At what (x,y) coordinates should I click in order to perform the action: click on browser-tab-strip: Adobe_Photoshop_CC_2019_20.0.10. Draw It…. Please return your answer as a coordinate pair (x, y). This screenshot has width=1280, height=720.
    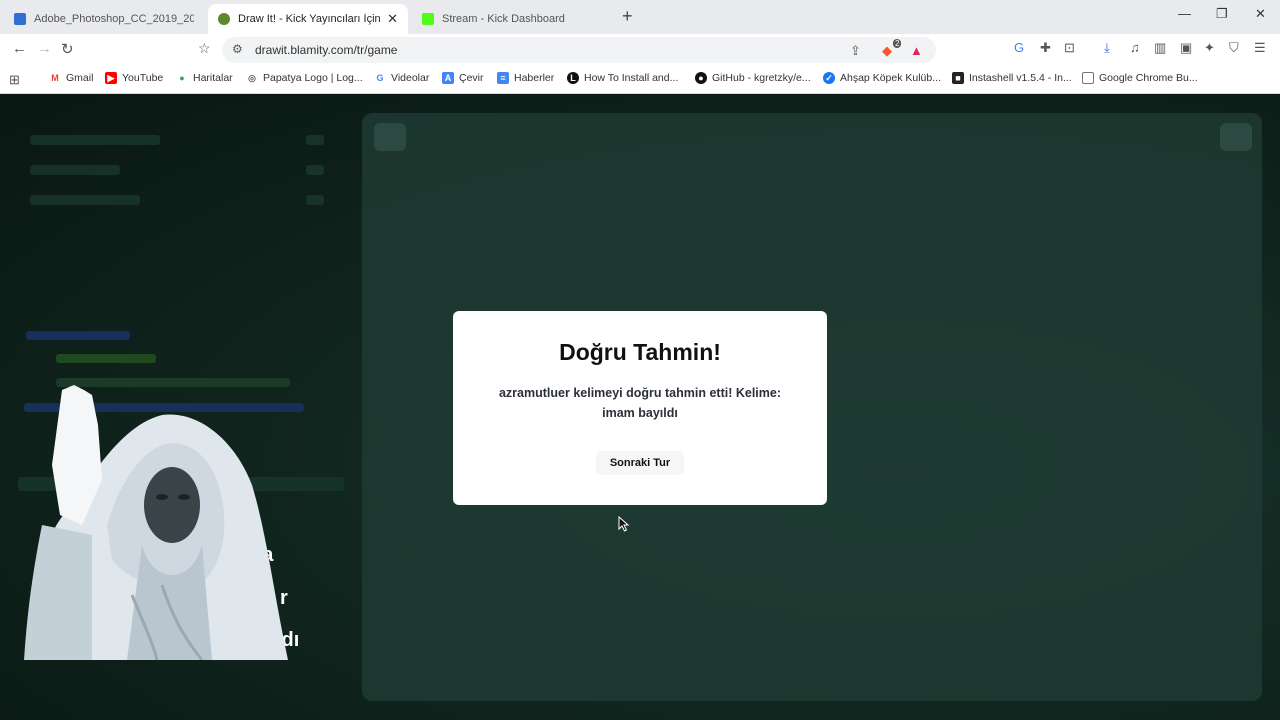
    Looking at the image, I should click on (640, 17).